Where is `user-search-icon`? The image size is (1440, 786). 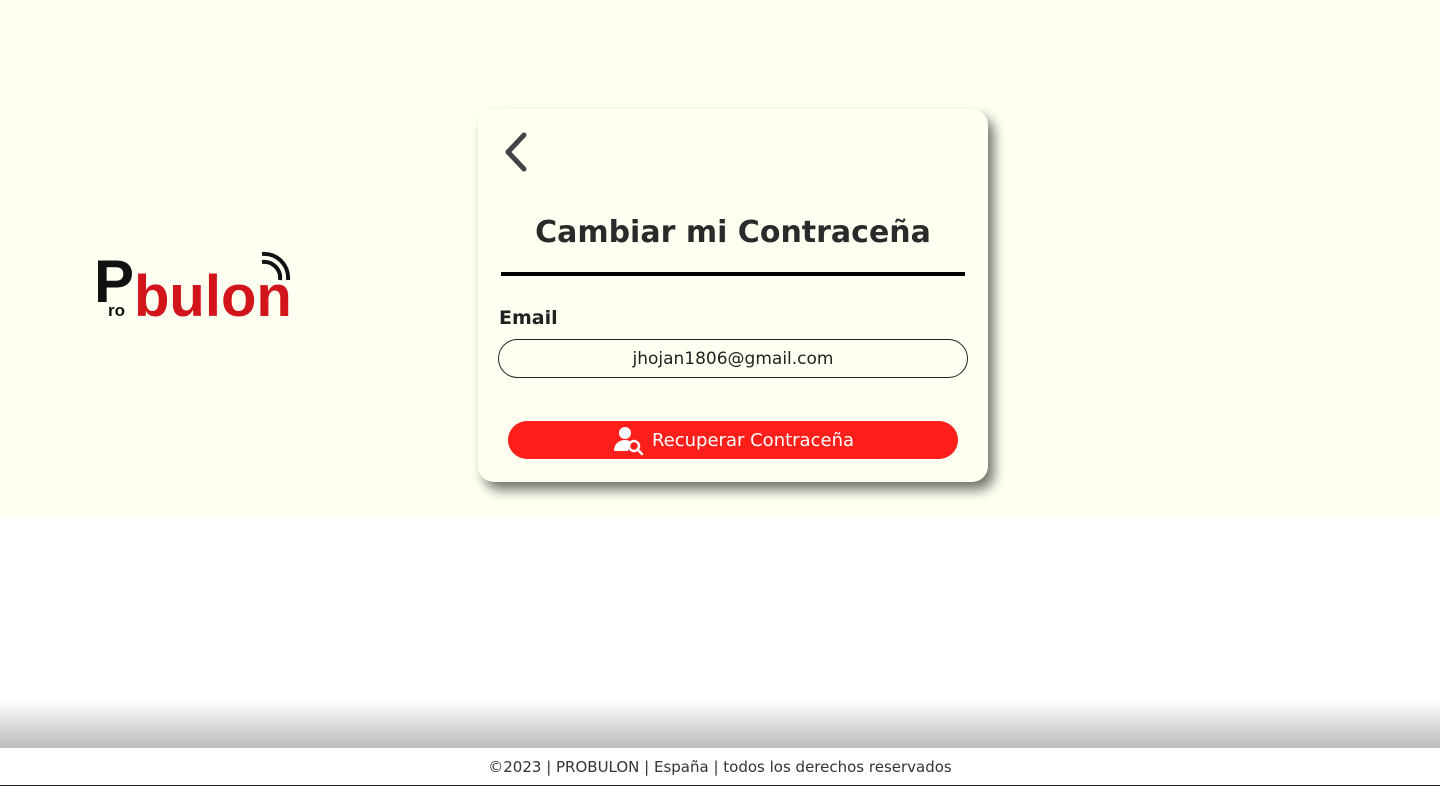
user-search-icon is located at coordinates (628, 441).